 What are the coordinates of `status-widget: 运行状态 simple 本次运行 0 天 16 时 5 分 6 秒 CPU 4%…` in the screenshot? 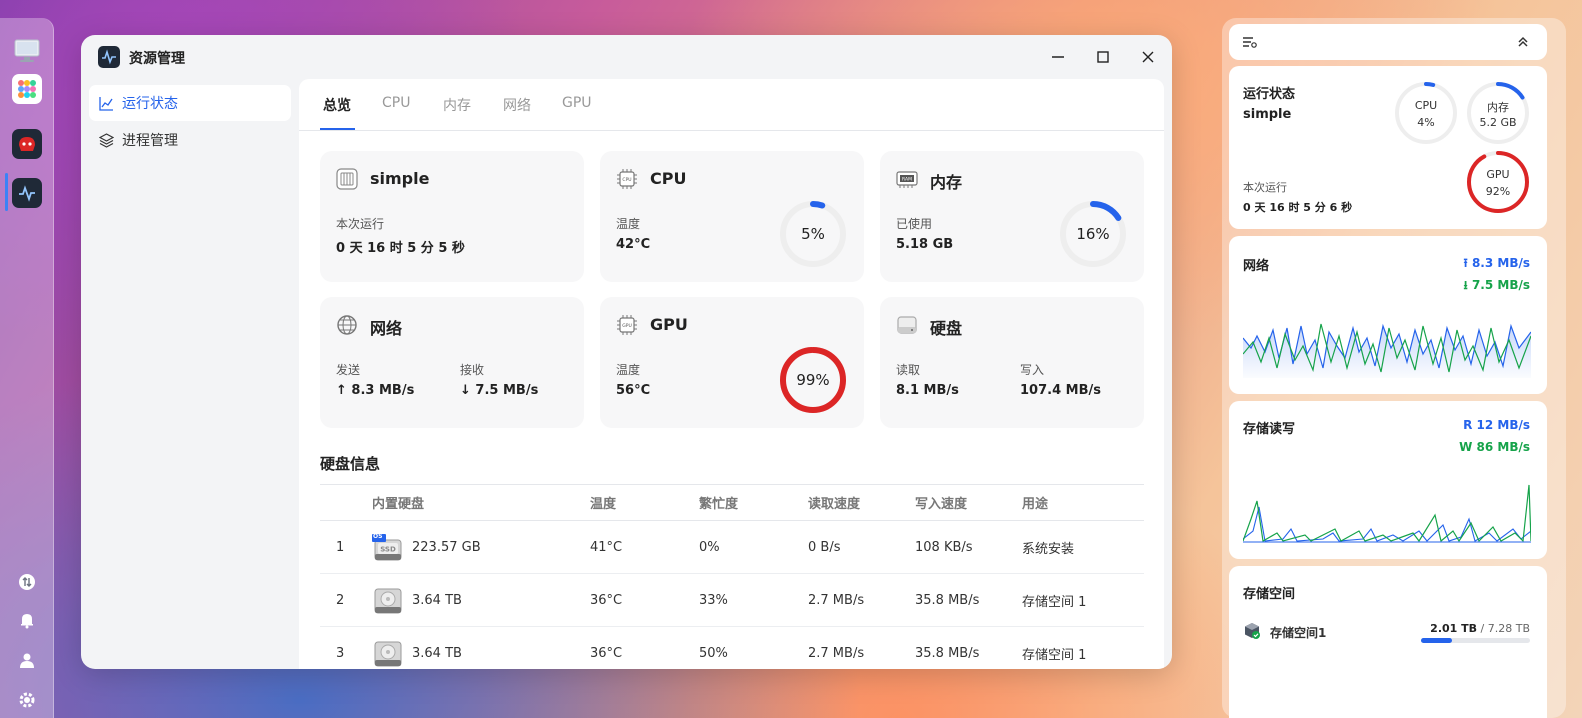 It's located at (1388, 147).